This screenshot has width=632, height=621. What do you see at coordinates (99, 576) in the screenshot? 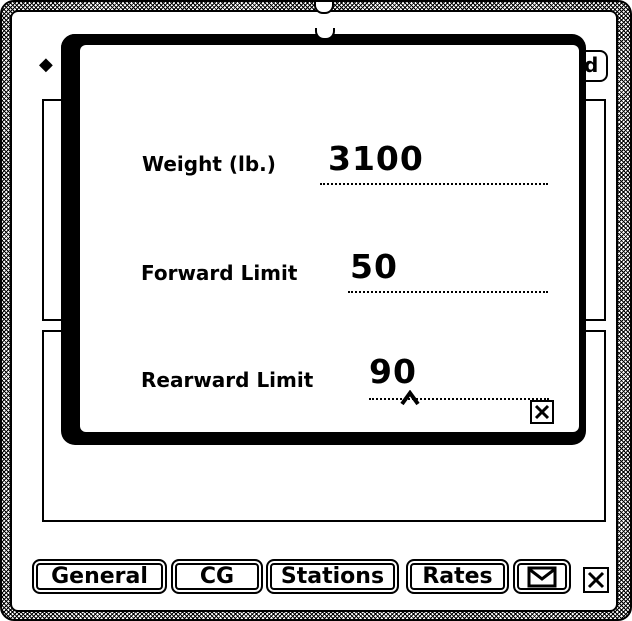
I see `tab-general: General` at bounding box center [99, 576].